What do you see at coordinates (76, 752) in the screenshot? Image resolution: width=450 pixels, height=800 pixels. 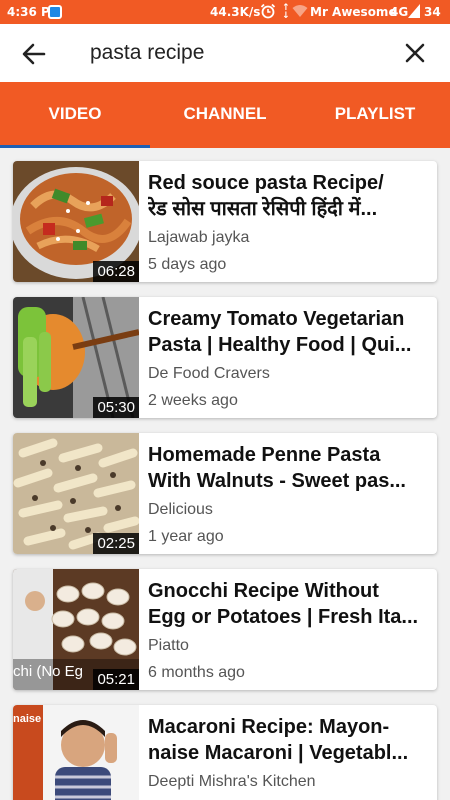 I see `video-thumbnail: naise` at bounding box center [76, 752].